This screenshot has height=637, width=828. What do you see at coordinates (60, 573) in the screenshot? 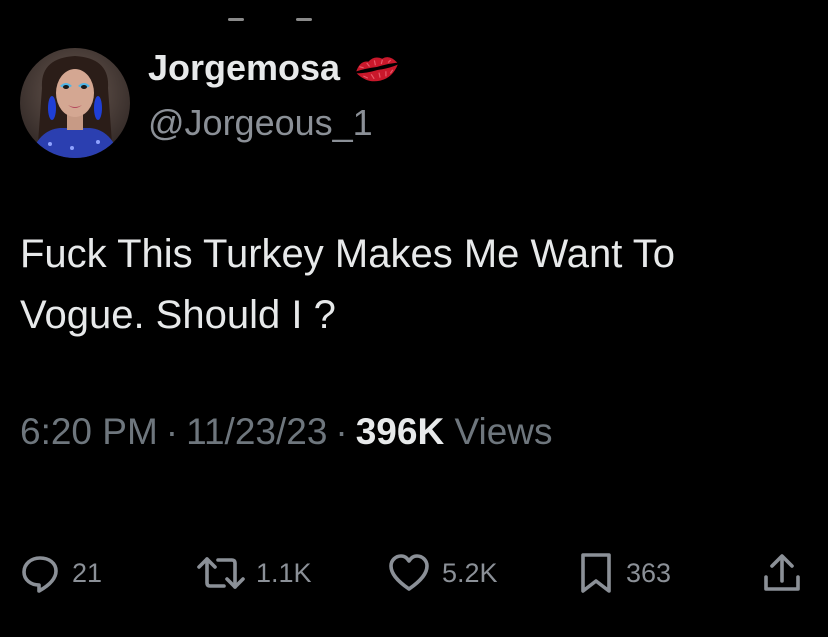
I see `reply-button: 21` at bounding box center [60, 573].